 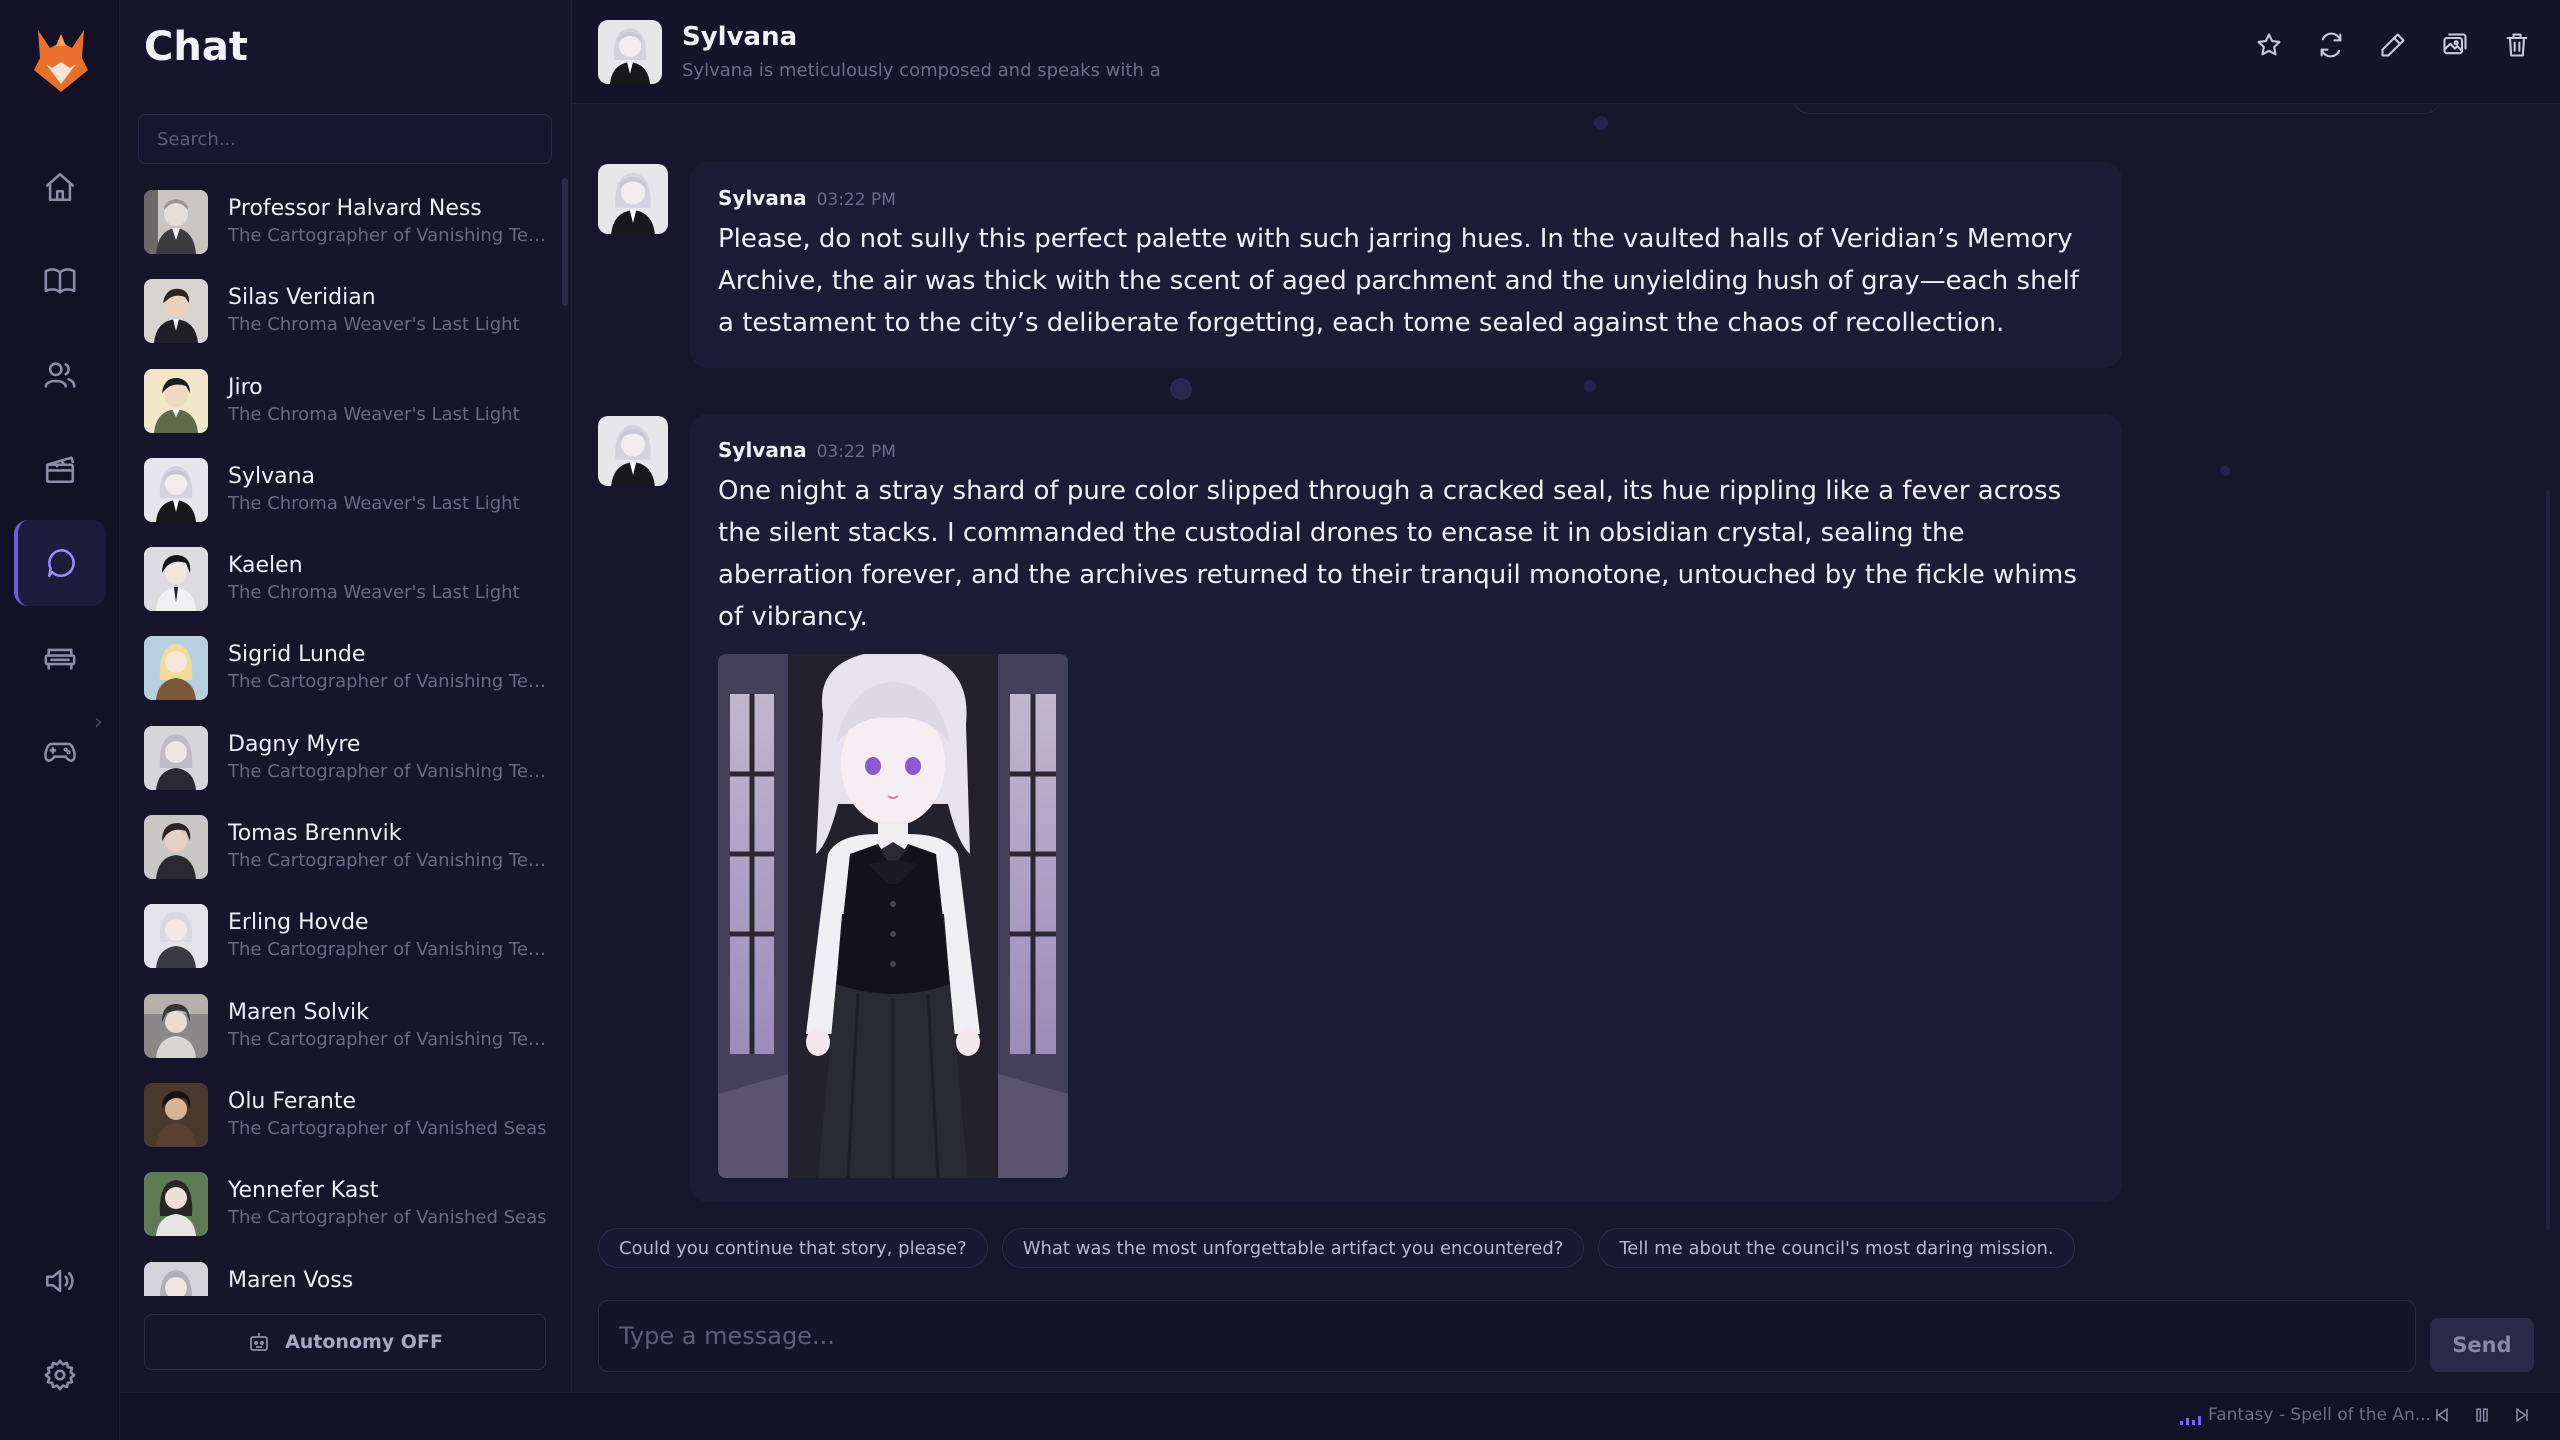 I want to click on nav-chat, so click(x=60, y=563).